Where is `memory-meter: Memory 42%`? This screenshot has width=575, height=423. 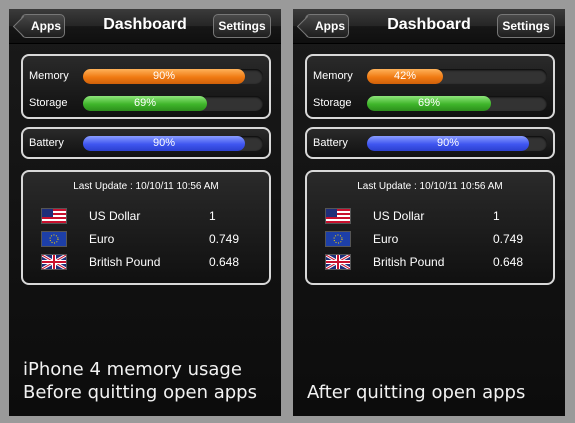
memory-meter: Memory 42% is located at coordinates (430, 76).